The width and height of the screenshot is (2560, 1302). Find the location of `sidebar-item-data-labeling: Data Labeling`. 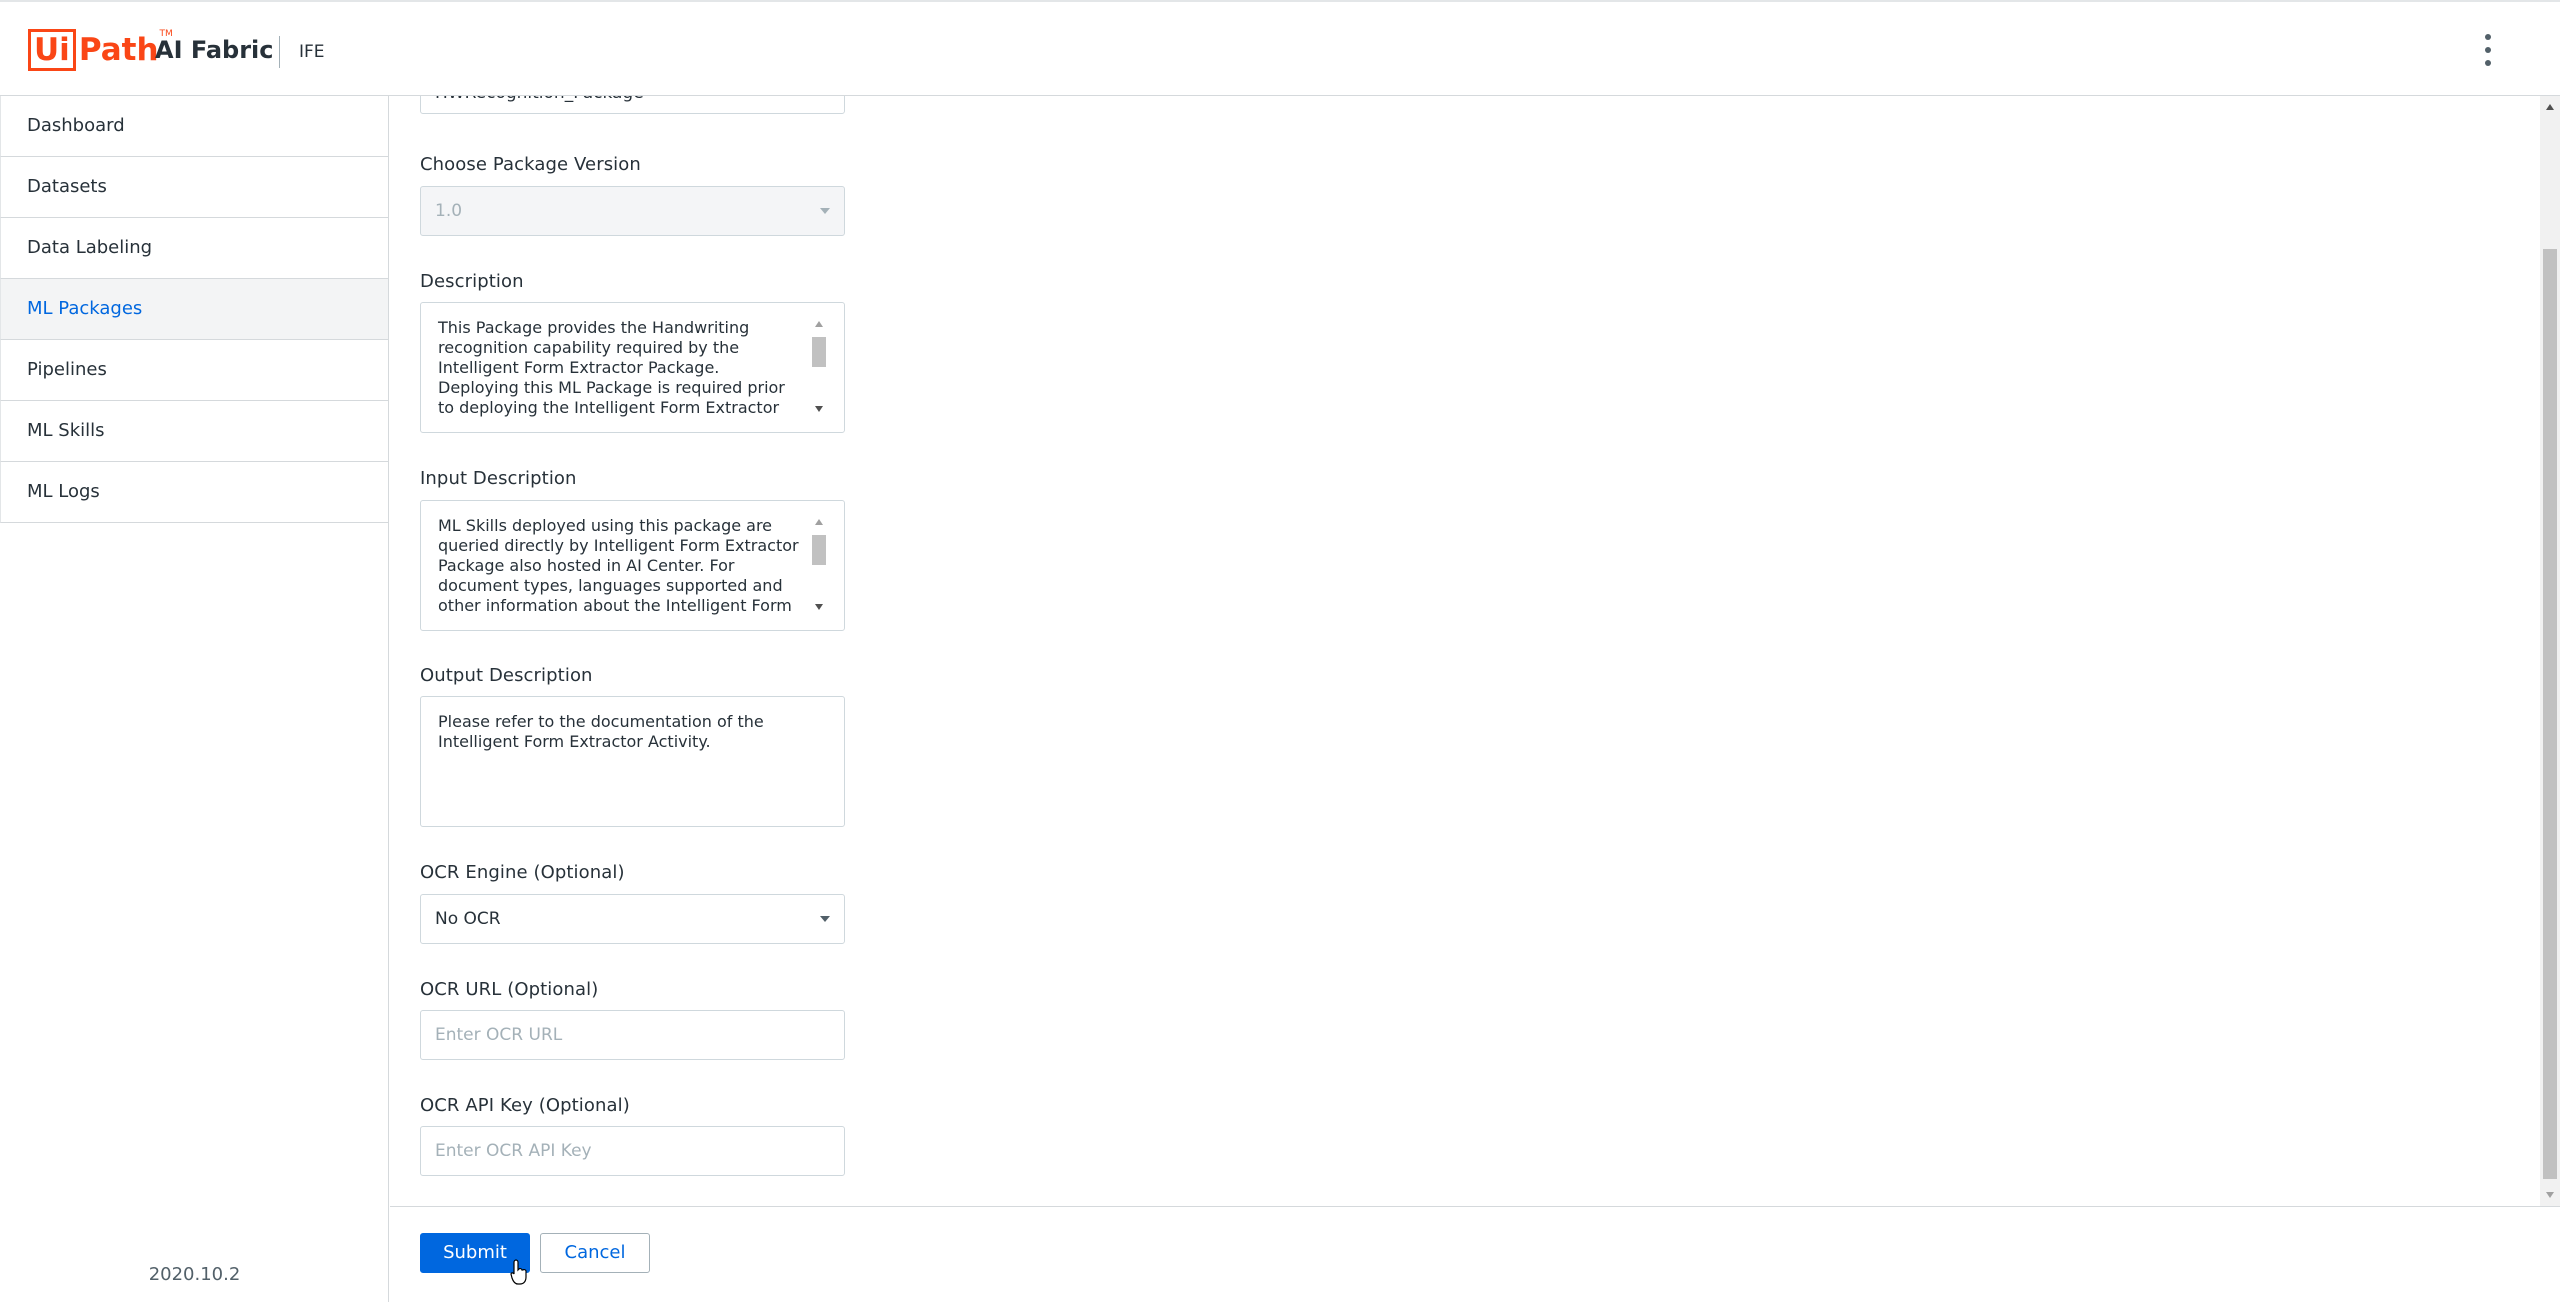

sidebar-item-data-labeling: Data Labeling is located at coordinates (194, 248).